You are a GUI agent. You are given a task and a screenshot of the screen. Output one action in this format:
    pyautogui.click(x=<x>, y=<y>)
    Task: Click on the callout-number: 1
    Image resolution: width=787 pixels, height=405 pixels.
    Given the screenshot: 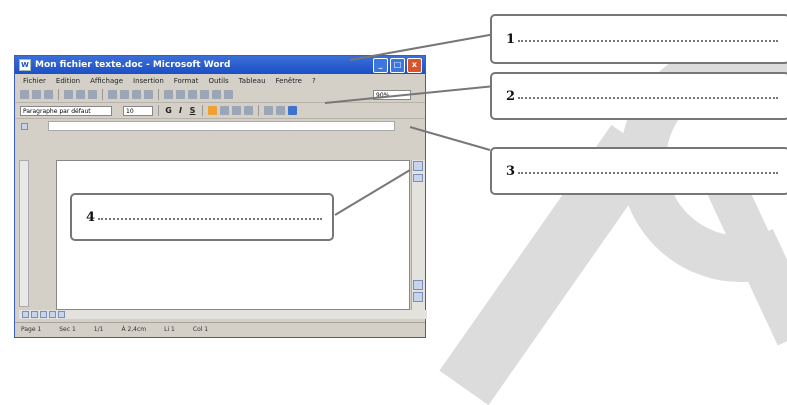 What is the action you would take?
    pyautogui.click(x=511, y=39)
    